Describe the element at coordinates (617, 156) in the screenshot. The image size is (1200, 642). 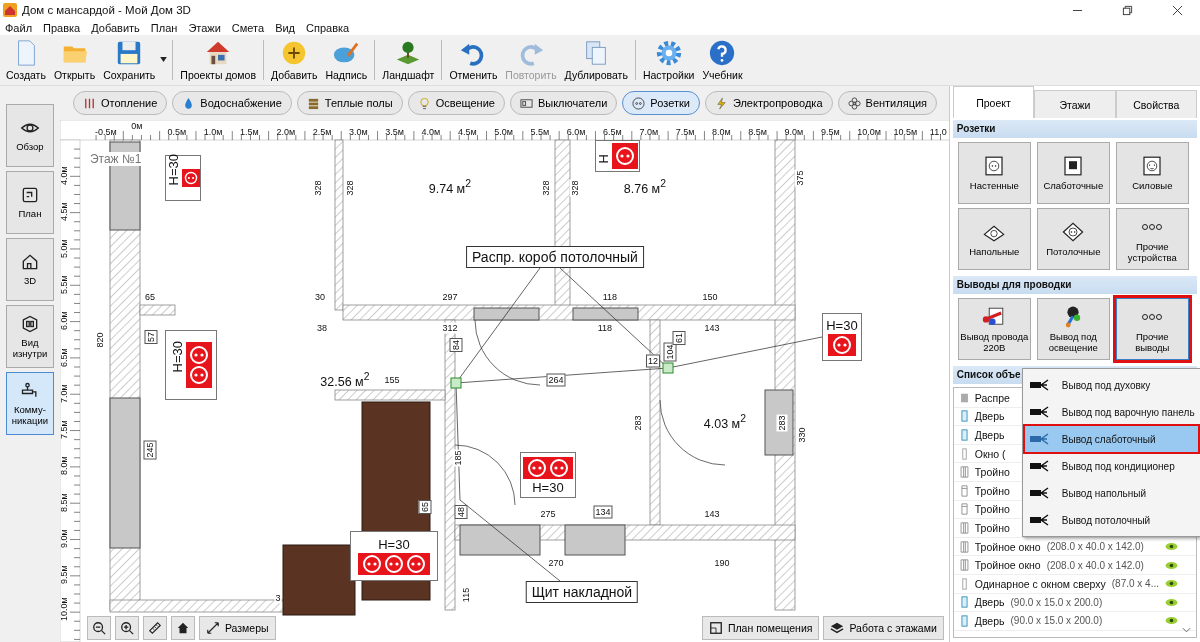
I see `socket-marker: H` at that location.